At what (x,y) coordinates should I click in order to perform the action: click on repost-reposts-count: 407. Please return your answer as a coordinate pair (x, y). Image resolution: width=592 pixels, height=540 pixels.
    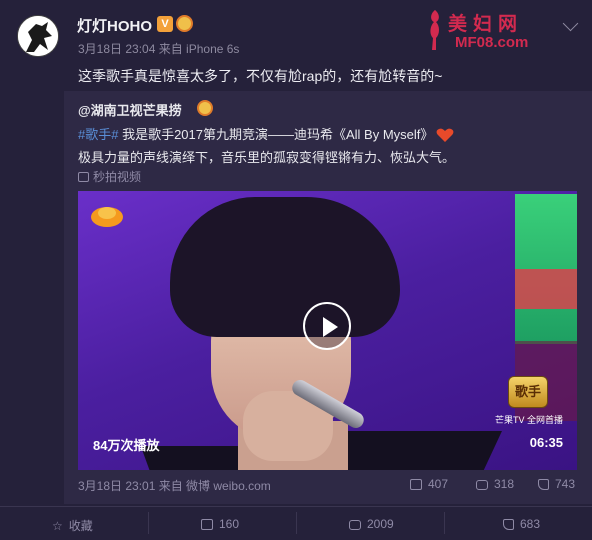
    Looking at the image, I should click on (438, 484).